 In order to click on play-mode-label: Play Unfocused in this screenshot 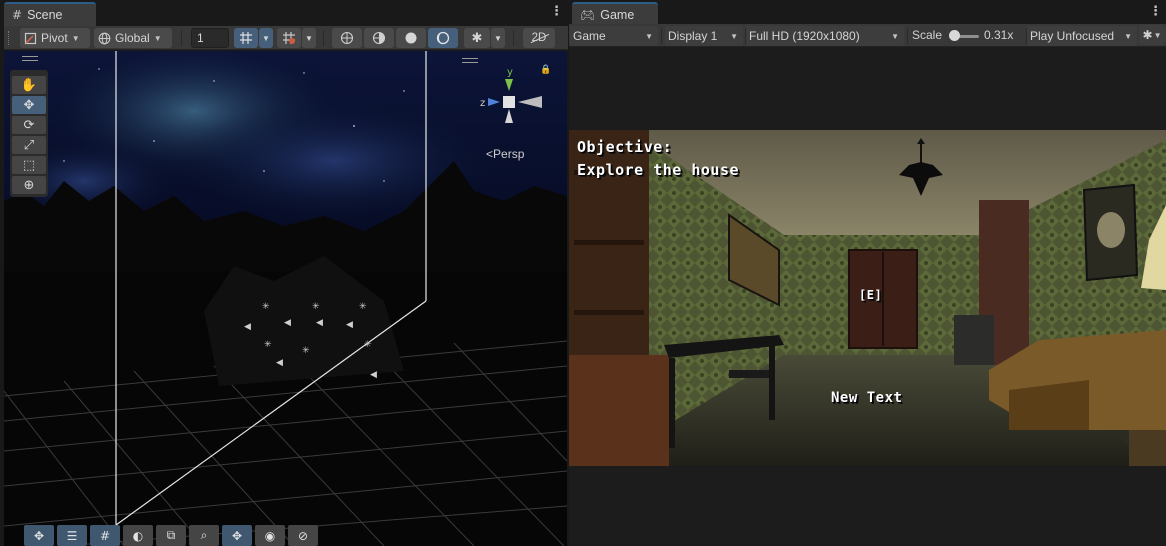, I will do `click(1072, 36)`.